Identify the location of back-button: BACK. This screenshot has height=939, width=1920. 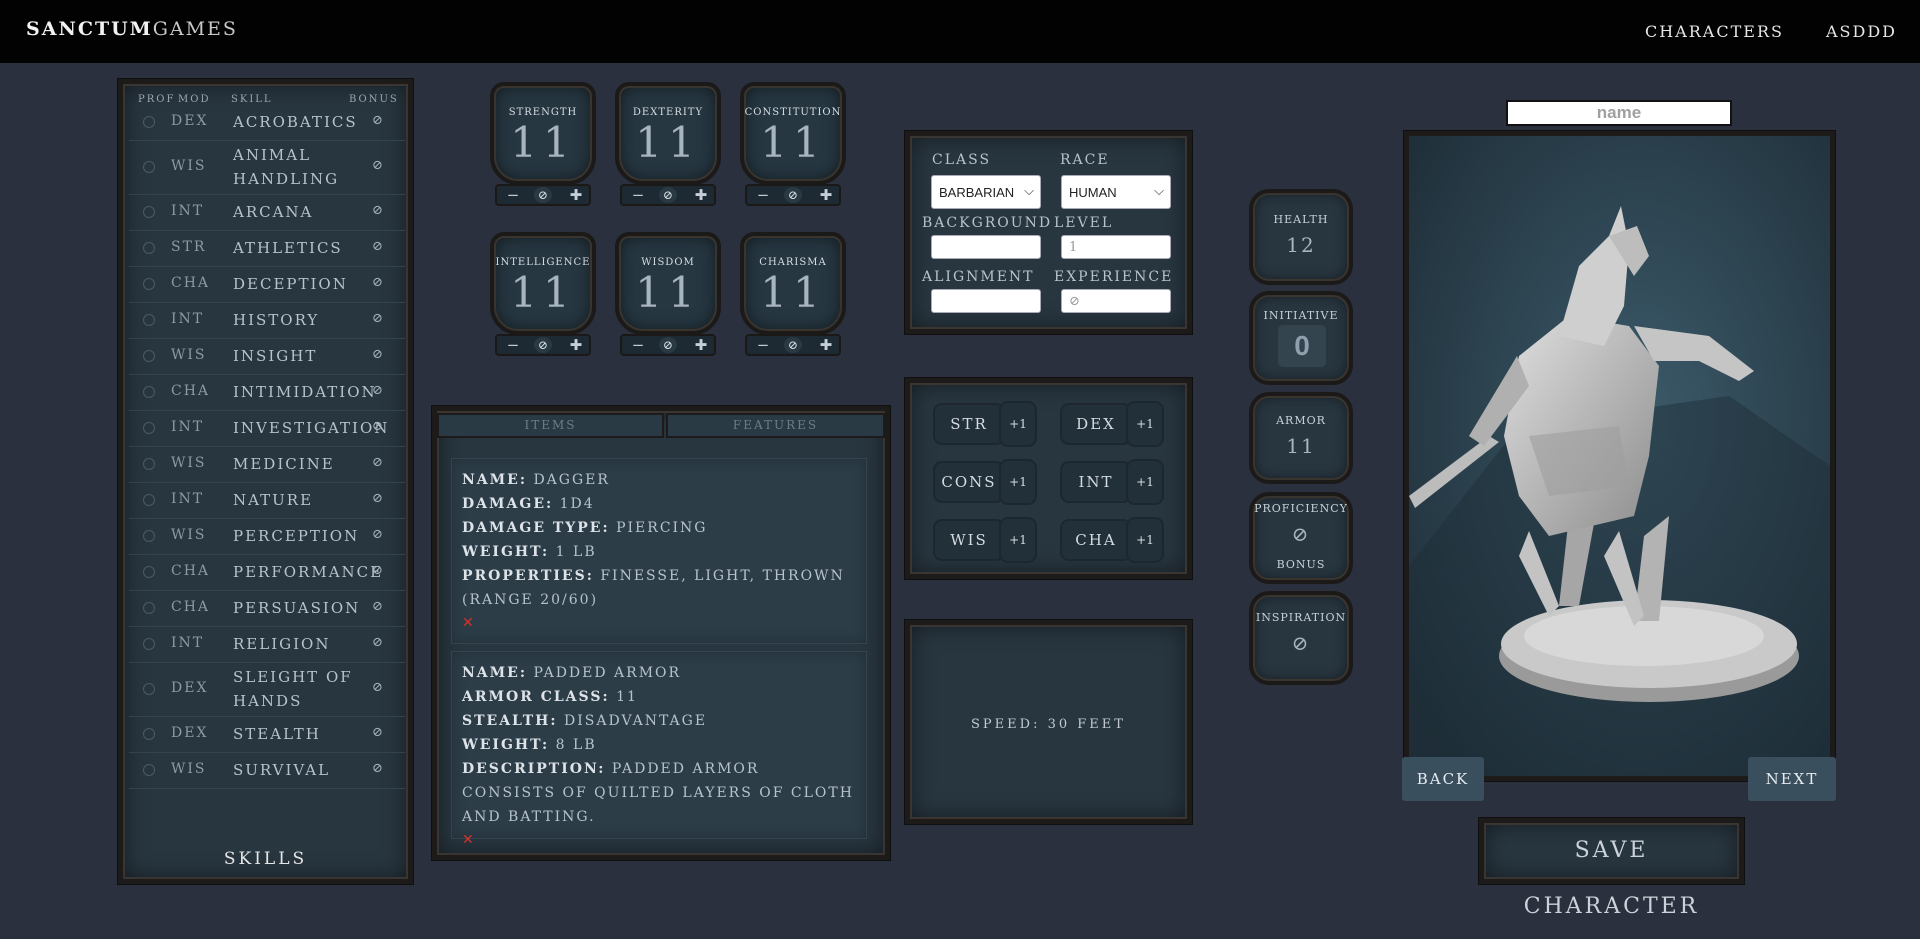
(1443, 779).